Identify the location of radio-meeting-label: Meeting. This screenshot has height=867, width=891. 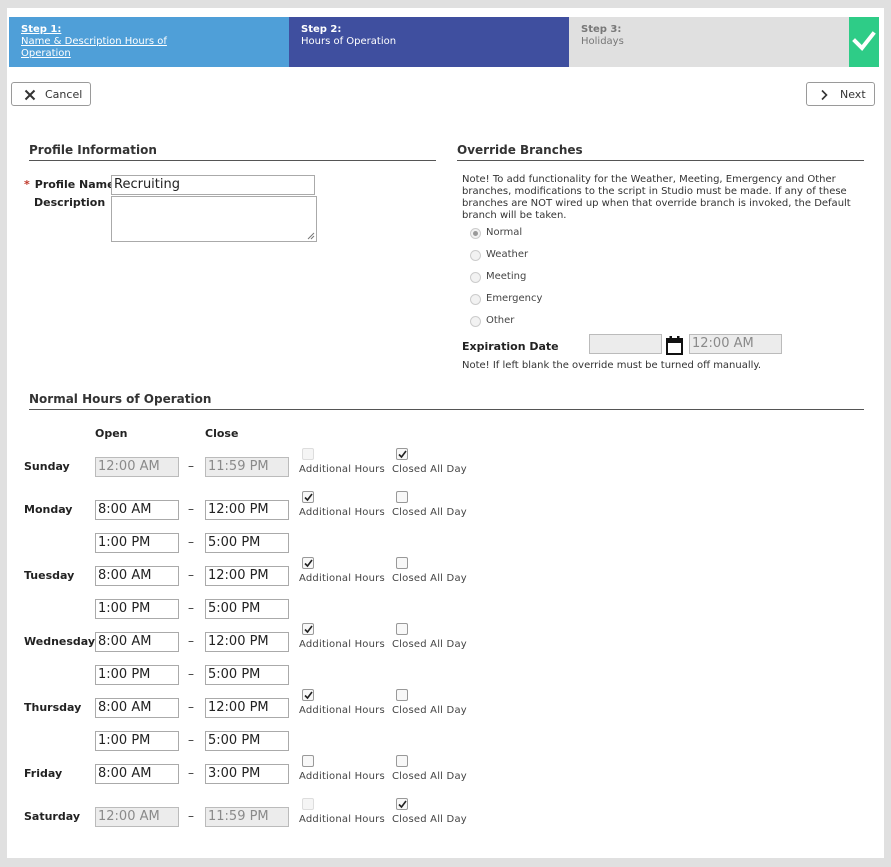
(506, 276).